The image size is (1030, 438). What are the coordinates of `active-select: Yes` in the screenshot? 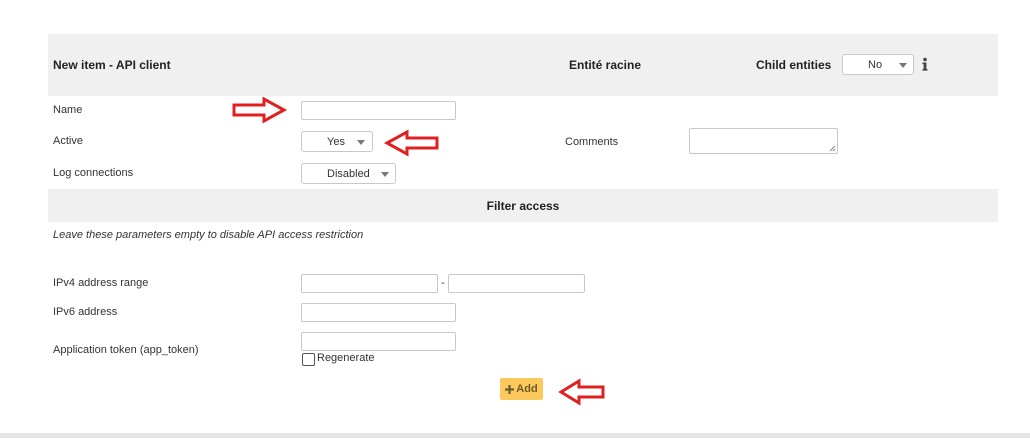 It's located at (337, 141).